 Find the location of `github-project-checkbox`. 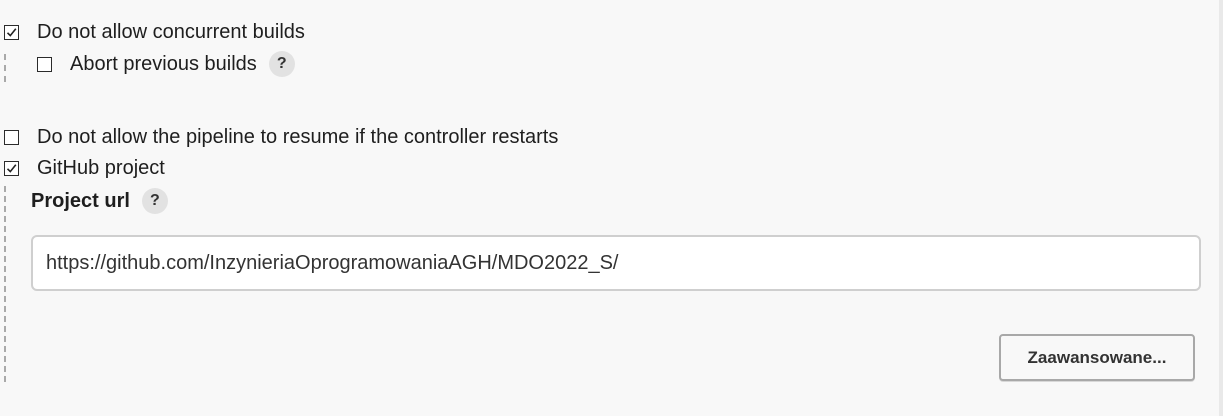

github-project-checkbox is located at coordinates (11, 168).